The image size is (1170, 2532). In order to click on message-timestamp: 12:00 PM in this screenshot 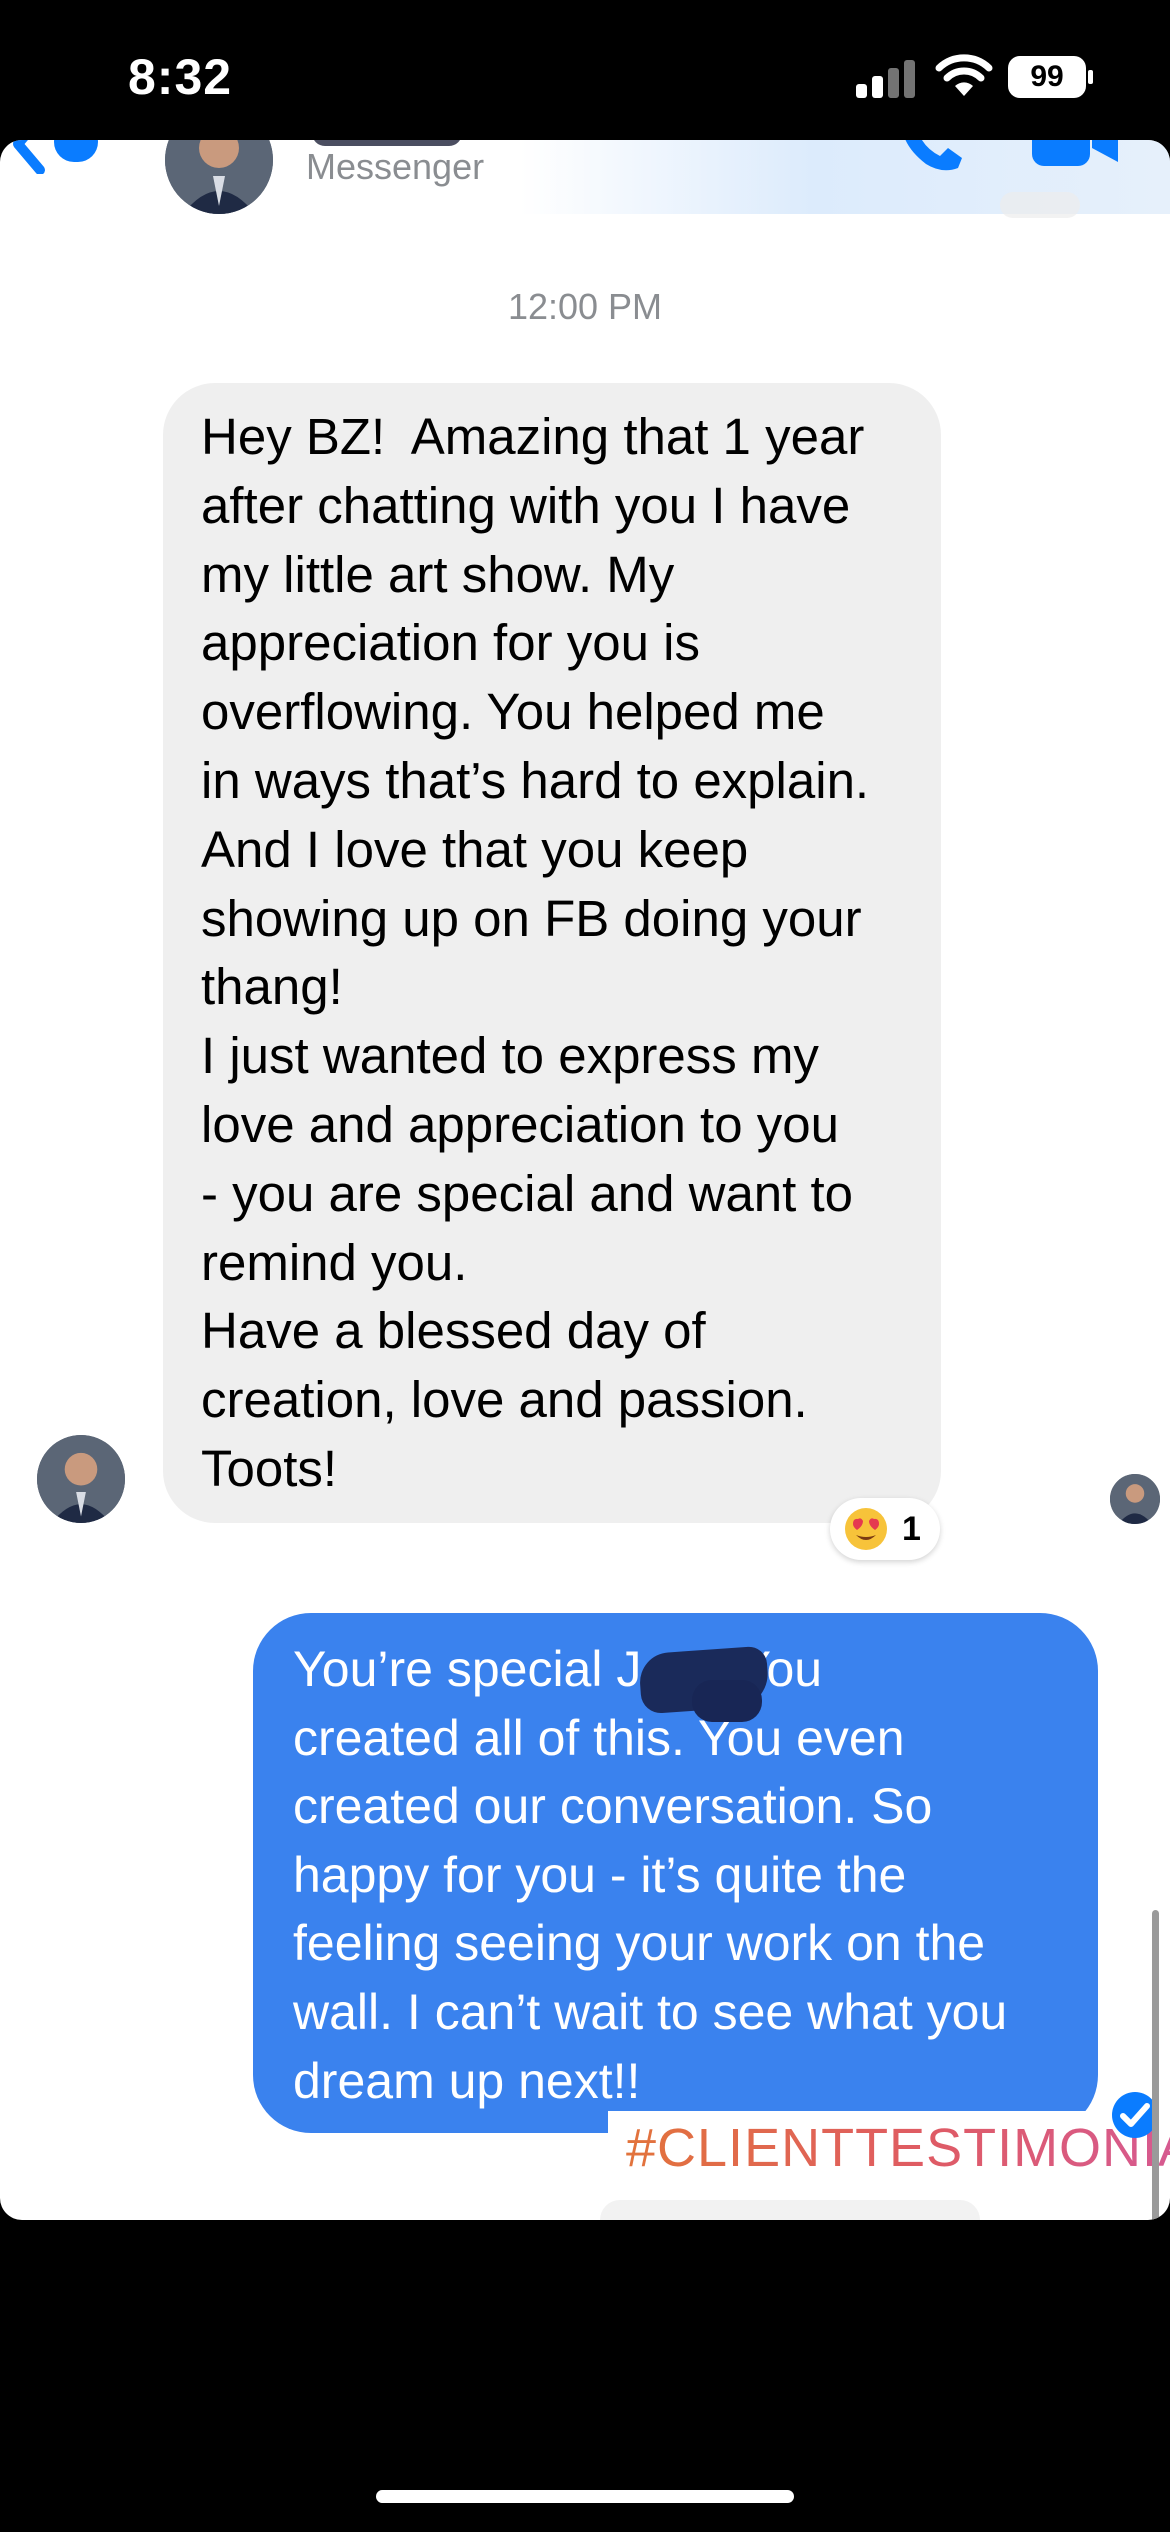, I will do `click(585, 306)`.